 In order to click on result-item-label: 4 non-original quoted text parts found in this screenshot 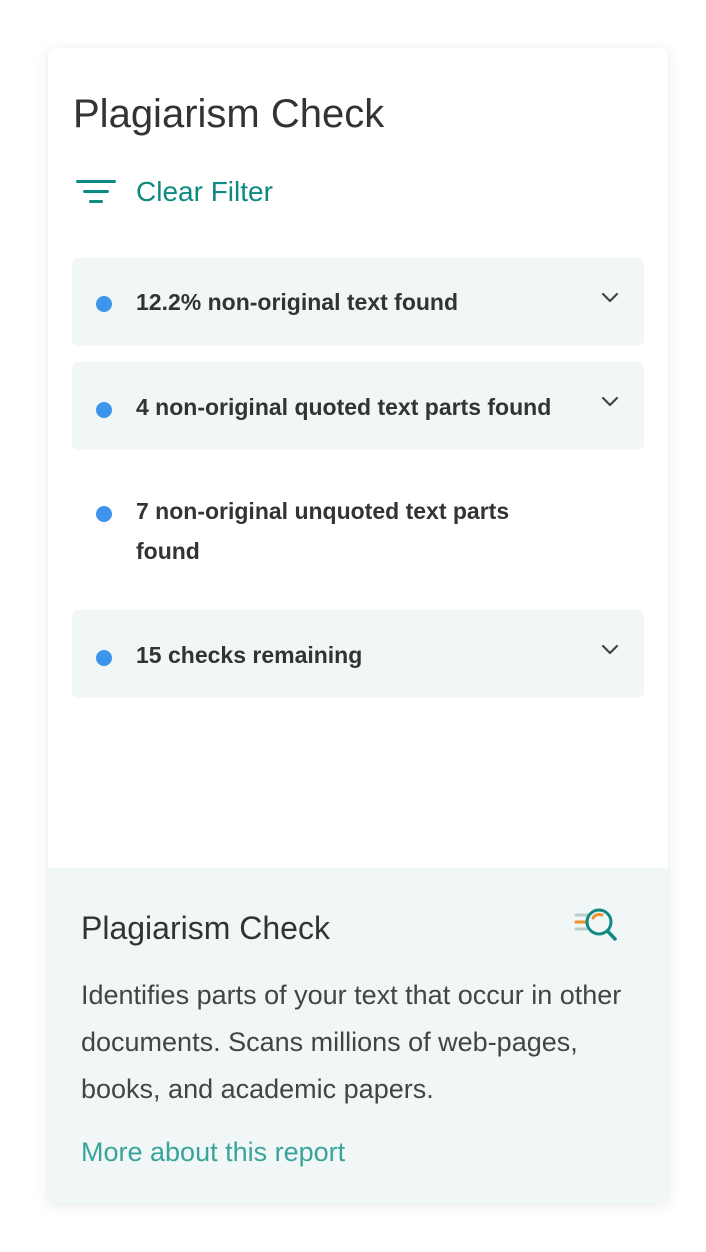, I will do `click(344, 407)`.